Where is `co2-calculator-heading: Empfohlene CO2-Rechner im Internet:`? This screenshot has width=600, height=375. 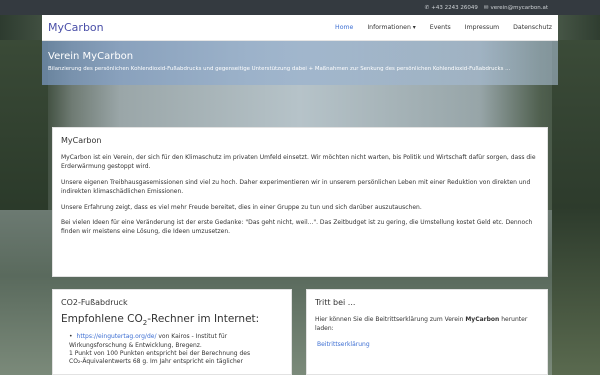 co2-calculator-heading: Empfohlene CO2-Rechner im Internet: is located at coordinates (160, 320).